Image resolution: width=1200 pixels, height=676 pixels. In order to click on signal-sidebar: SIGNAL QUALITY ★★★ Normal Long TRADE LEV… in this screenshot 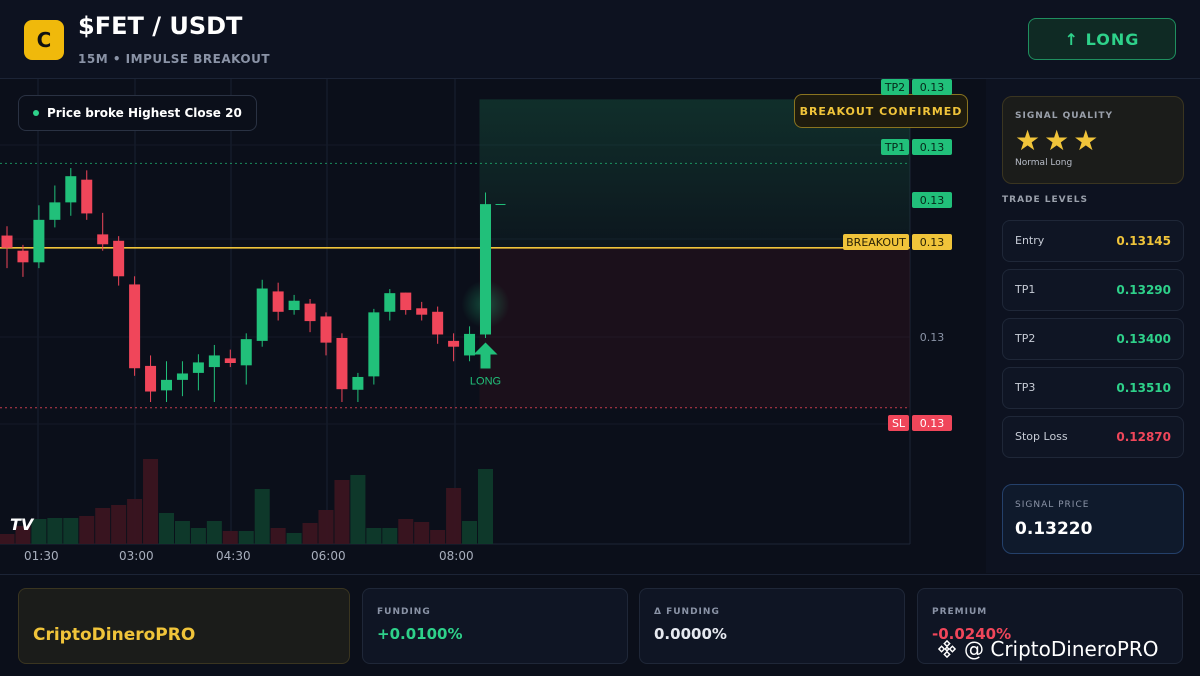, I will do `click(1093, 326)`.